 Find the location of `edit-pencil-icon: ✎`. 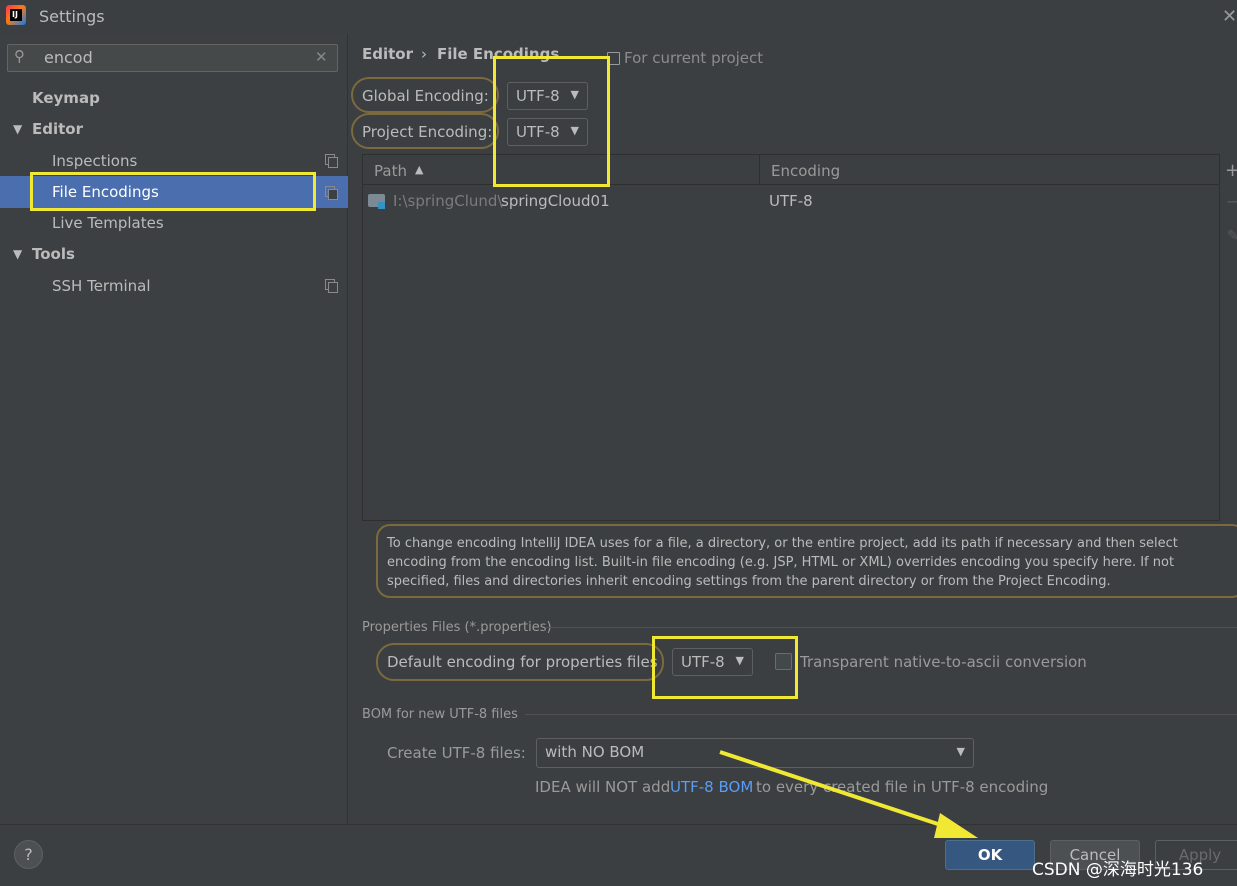

edit-pencil-icon: ✎ is located at coordinates (1232, 236).